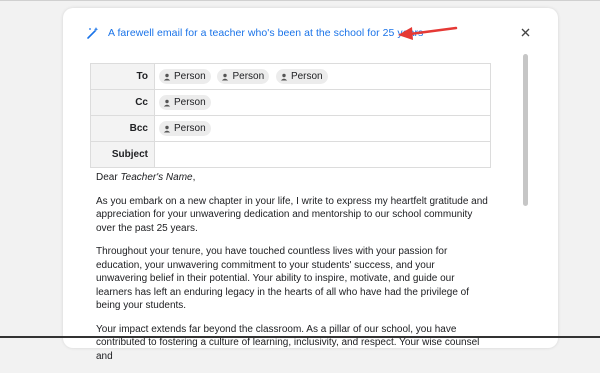 The image size is (600, 373). What do you see at coordinates (322, 154) in the screenshot?
I see `subject-input` at bounding box center [322, 154].